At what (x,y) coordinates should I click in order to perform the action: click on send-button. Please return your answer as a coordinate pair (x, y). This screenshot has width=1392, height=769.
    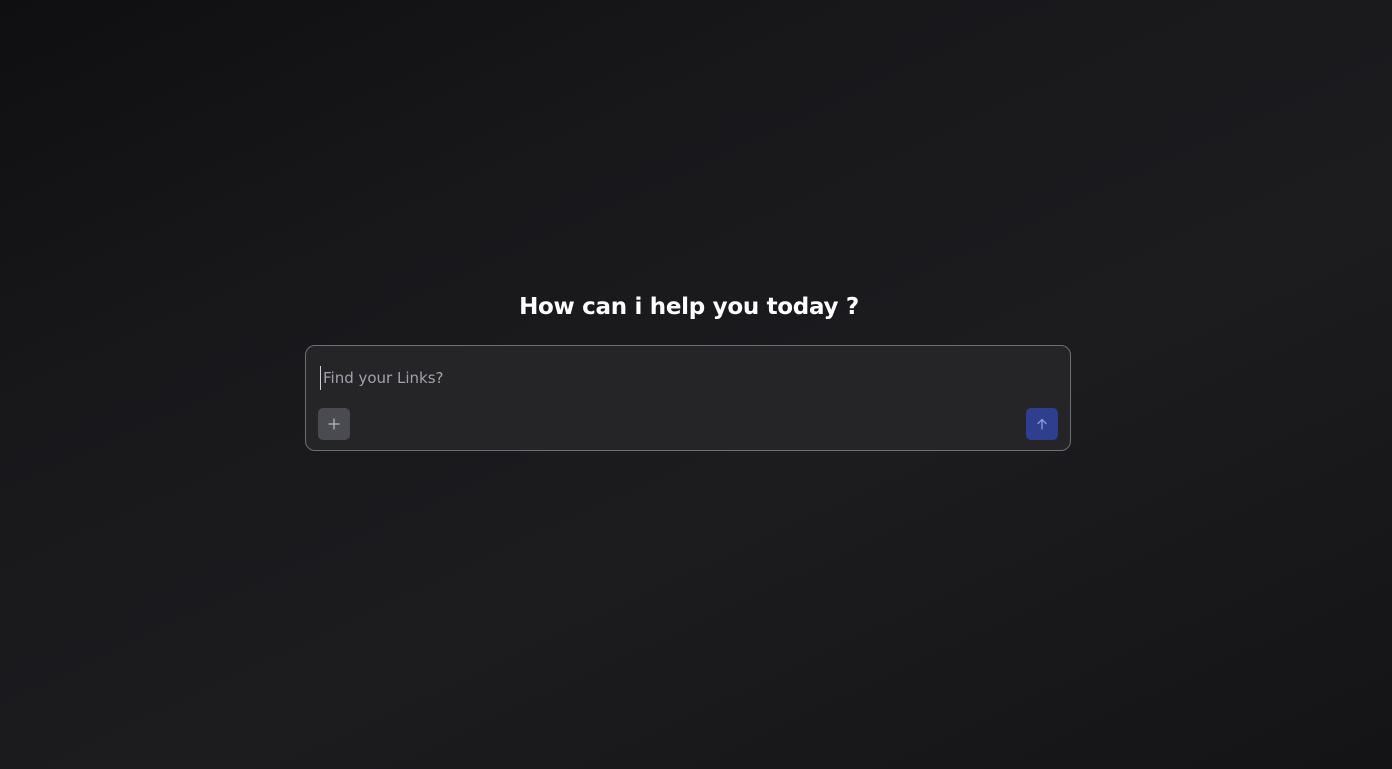
    Looking at the image, I should click on (1042, 424).